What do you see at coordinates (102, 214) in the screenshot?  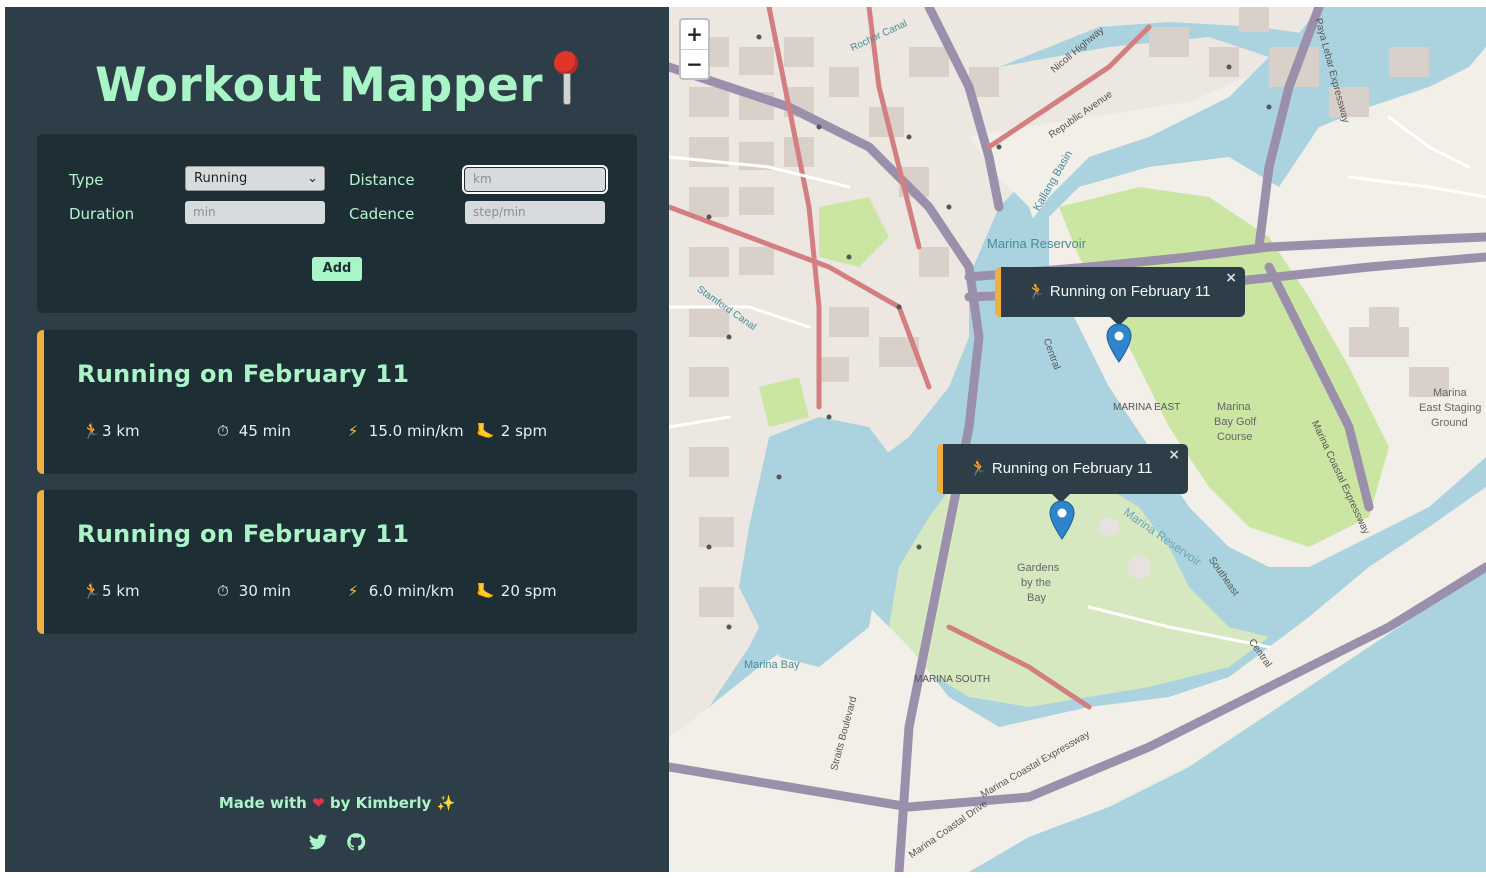 I see `duration-label: Duration` at bounding box center [102, 214].